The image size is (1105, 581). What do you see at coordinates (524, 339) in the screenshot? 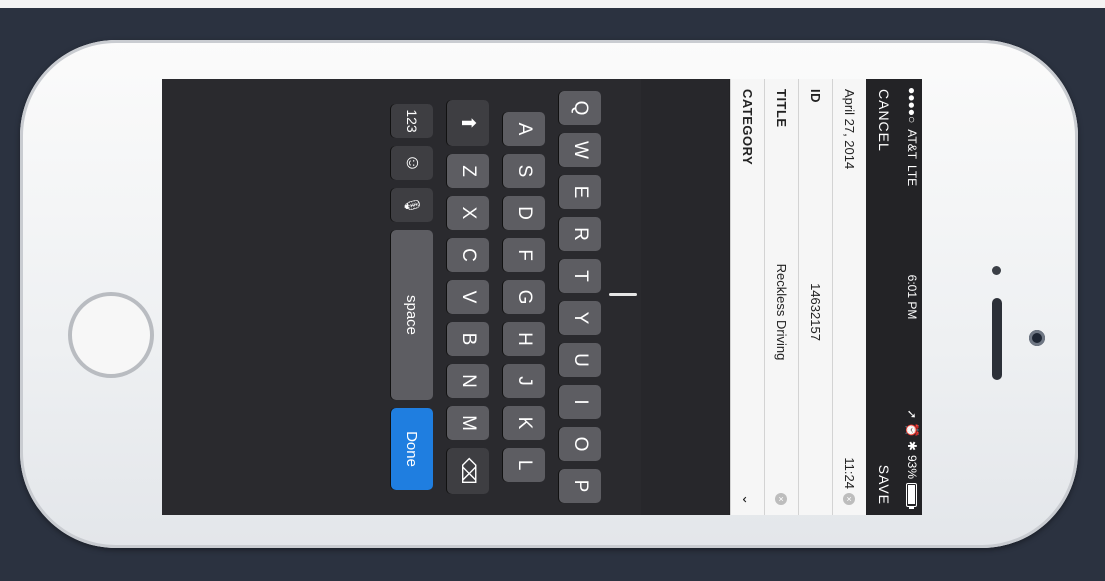
I see `key-h: H` at bounding box center [524, 339].